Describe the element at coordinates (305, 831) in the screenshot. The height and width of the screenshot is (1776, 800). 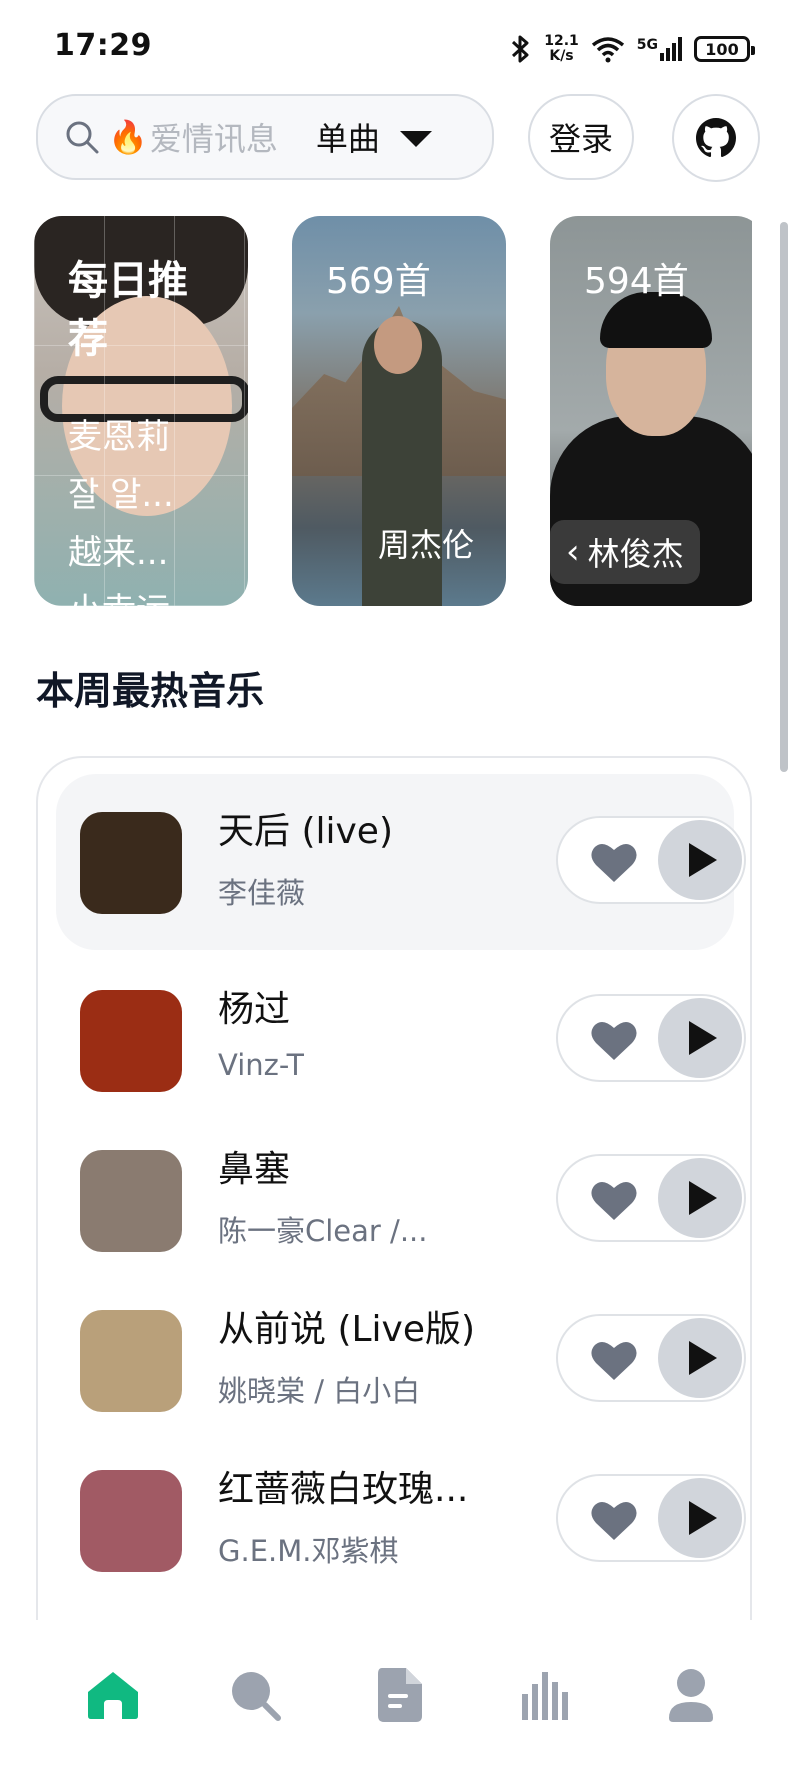
I see `song-title: 天后 (live)` at that location.